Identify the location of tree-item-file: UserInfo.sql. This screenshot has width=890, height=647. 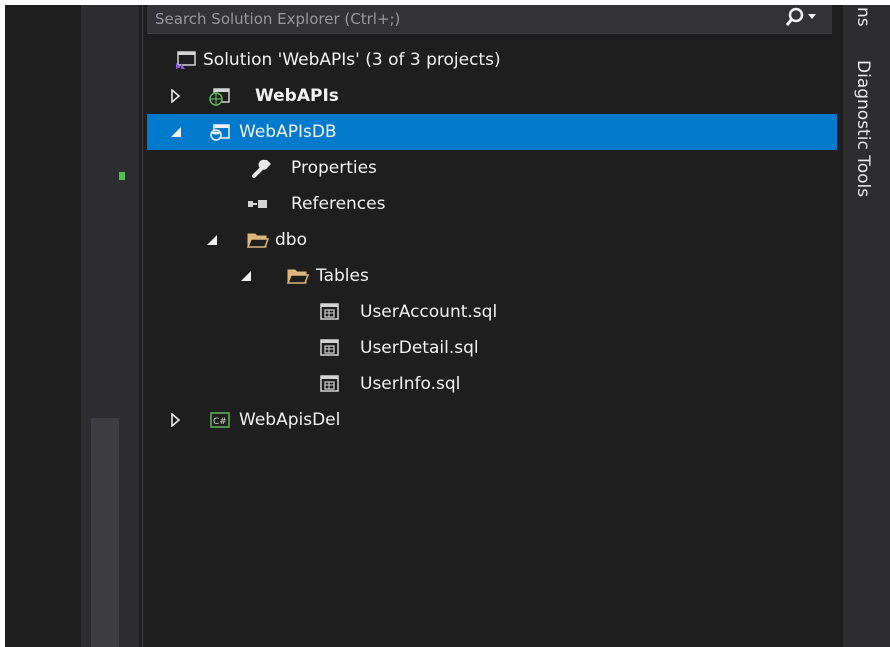
(492, 384).